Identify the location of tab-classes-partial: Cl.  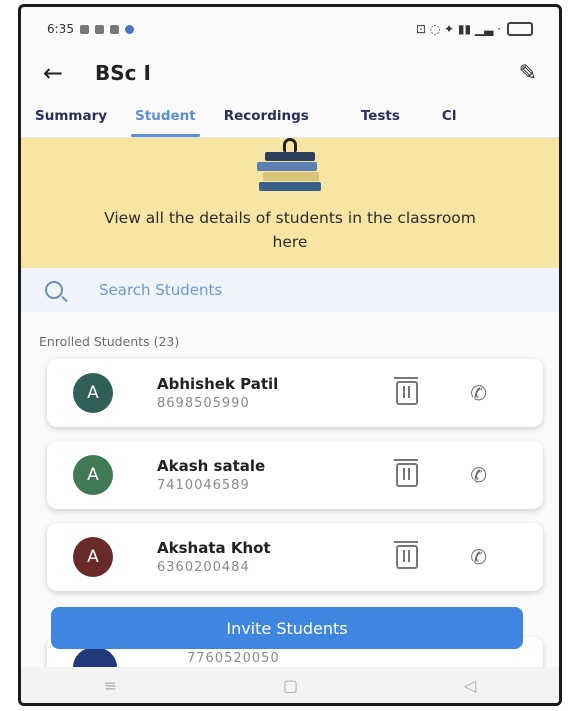
(442, 116).